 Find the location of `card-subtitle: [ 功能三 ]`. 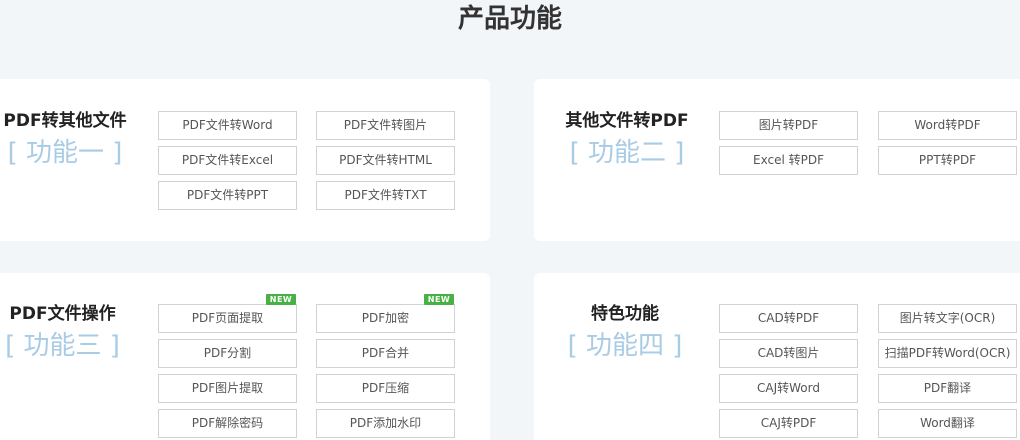

card-subtitle: [ 功能三 ] is located at coordinates (62, 346).